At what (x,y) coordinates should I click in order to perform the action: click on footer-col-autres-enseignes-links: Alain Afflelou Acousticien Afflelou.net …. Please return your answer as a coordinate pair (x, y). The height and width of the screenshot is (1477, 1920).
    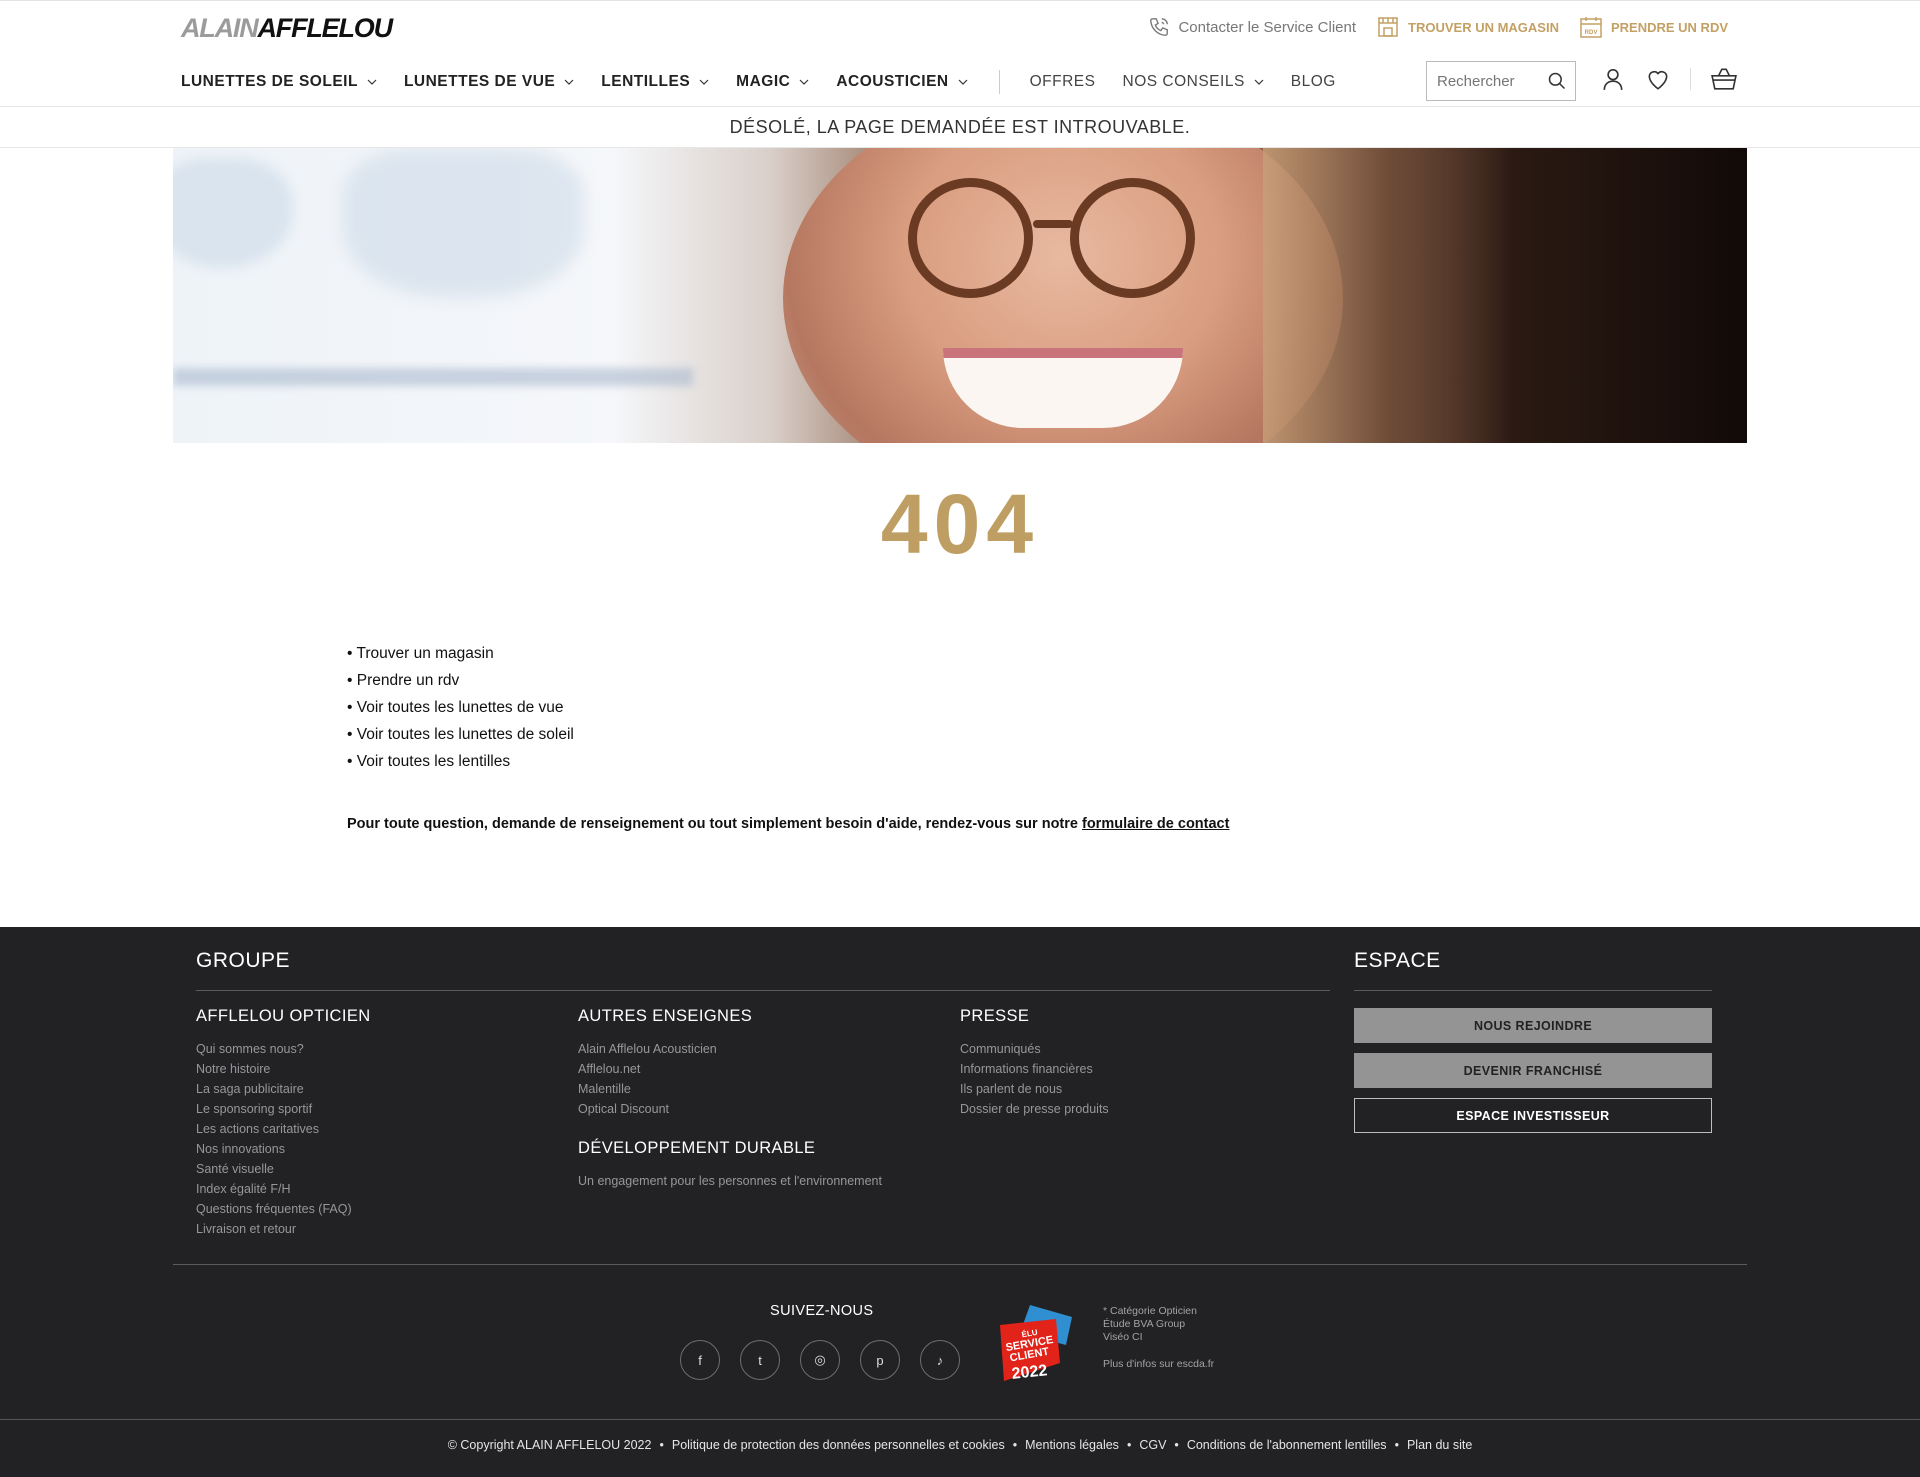
    Looking at the image, I should click on (647, 1079).